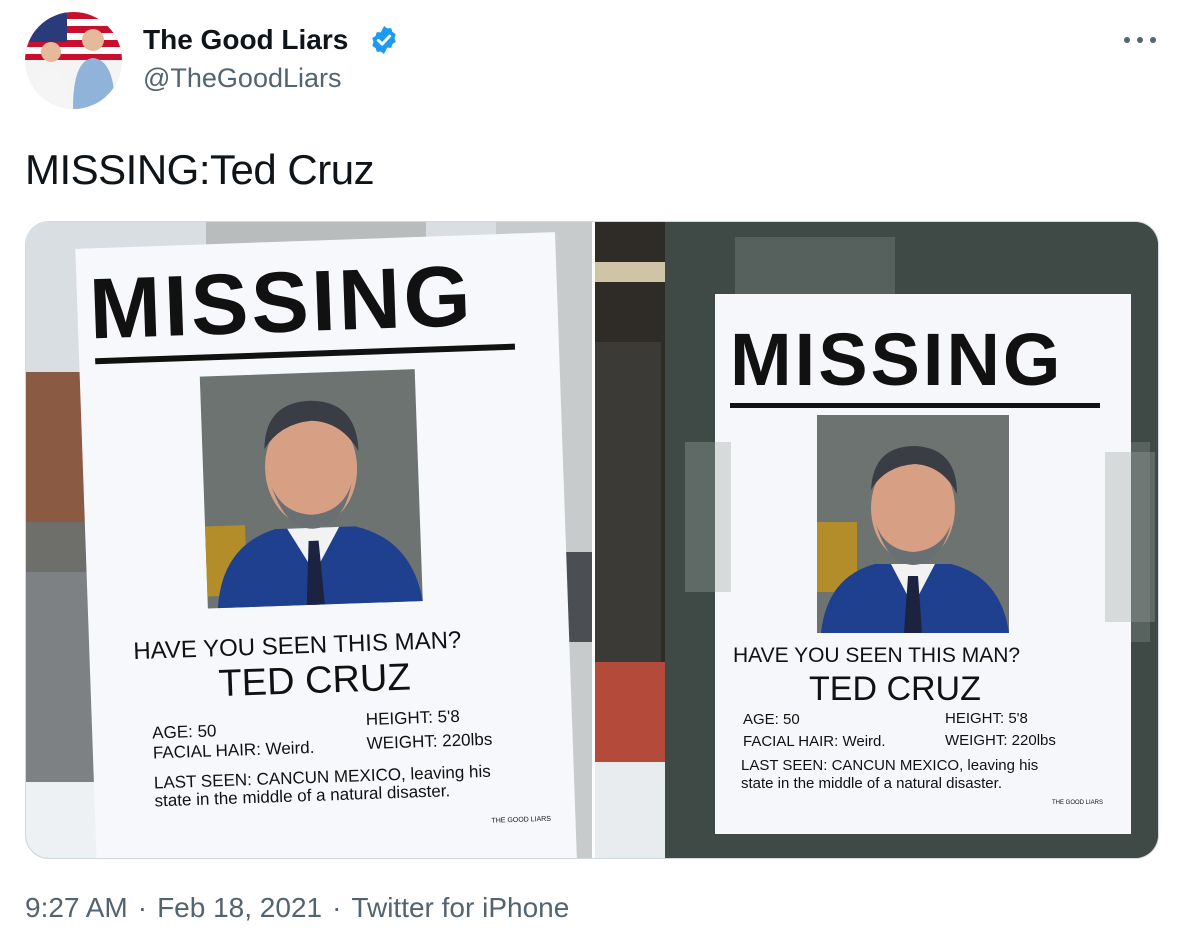 The width and height of the screenshot is (1184, 946). Describe the element at coordinates (460, 907) in the screenshot. I see `tweet-source-link: Twitter for iPhone` at that location.